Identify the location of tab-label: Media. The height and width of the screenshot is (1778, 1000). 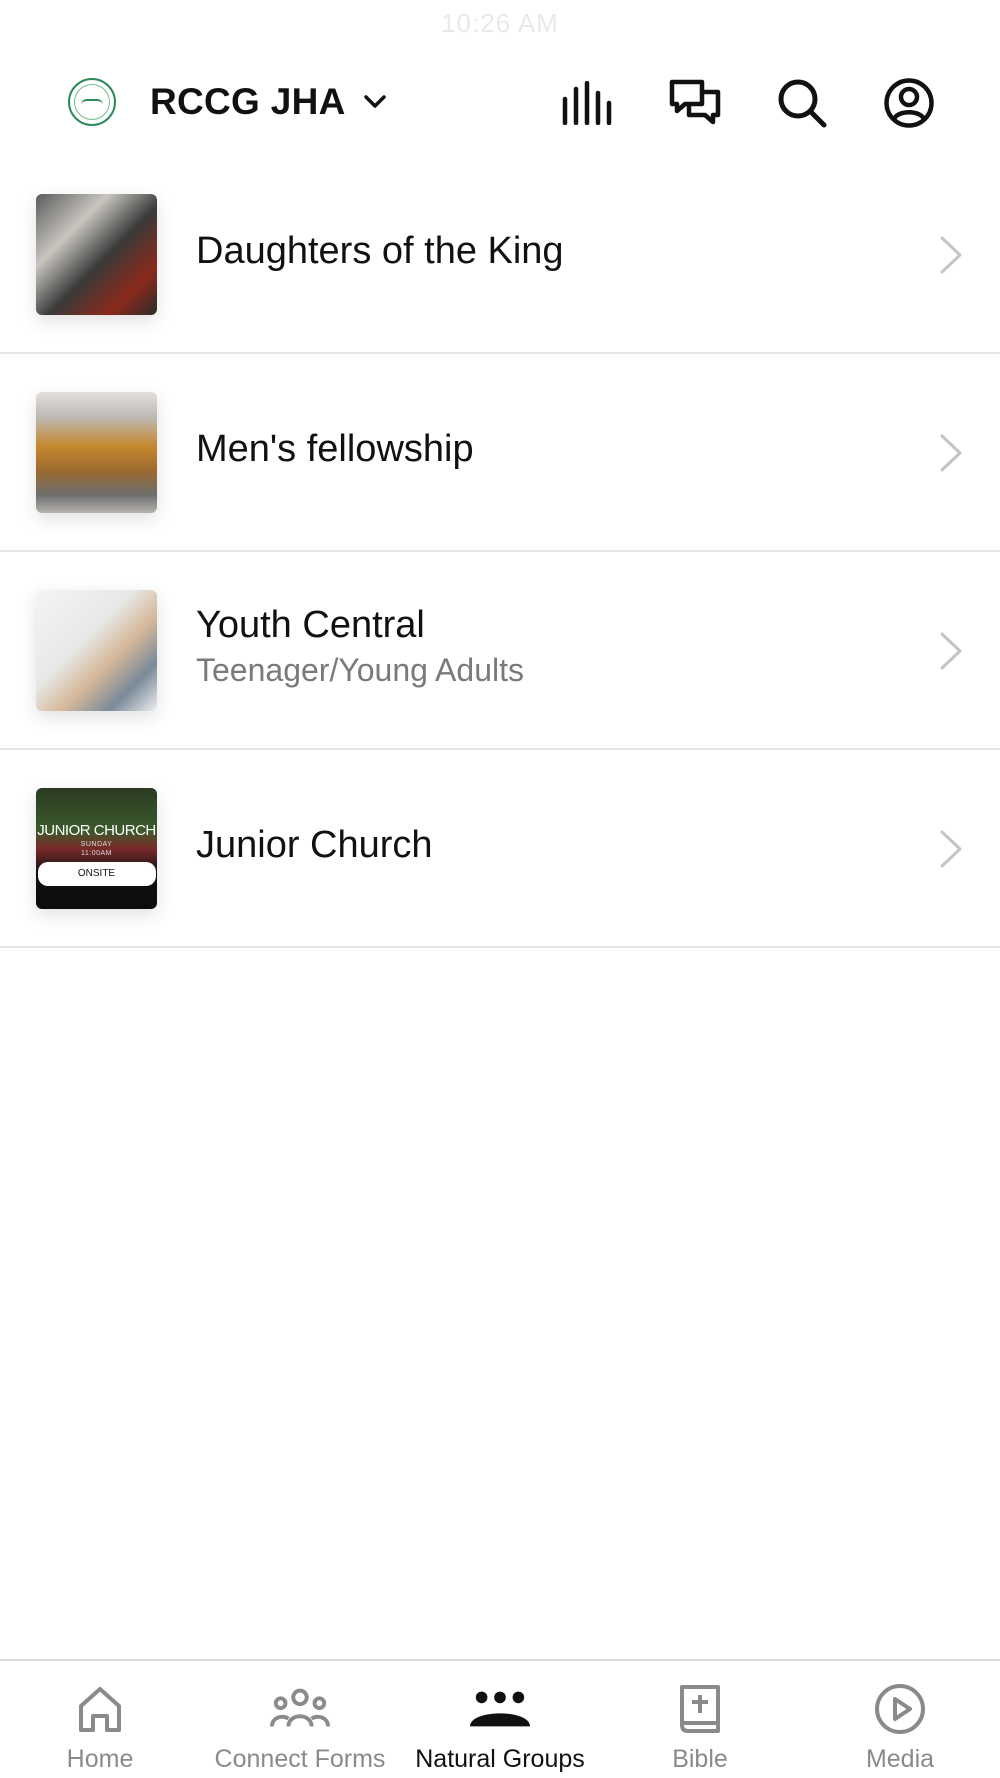
(900, 1759).